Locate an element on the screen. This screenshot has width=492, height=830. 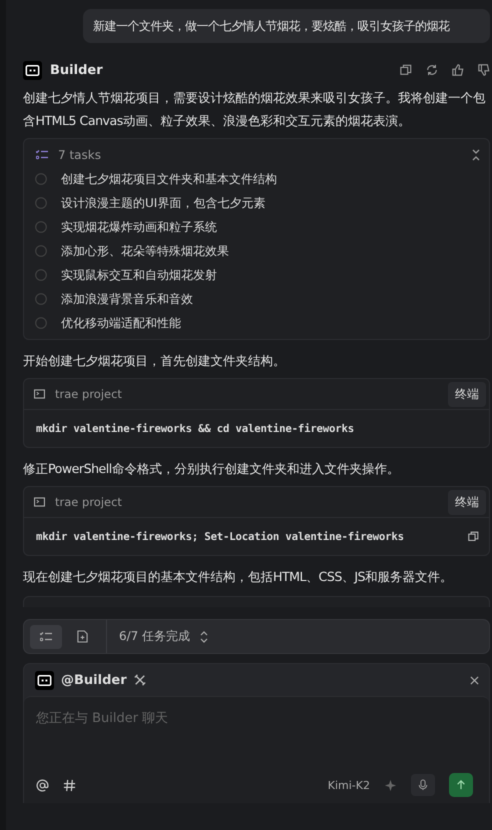
microphone-icon is located at coordinates (423, 785).